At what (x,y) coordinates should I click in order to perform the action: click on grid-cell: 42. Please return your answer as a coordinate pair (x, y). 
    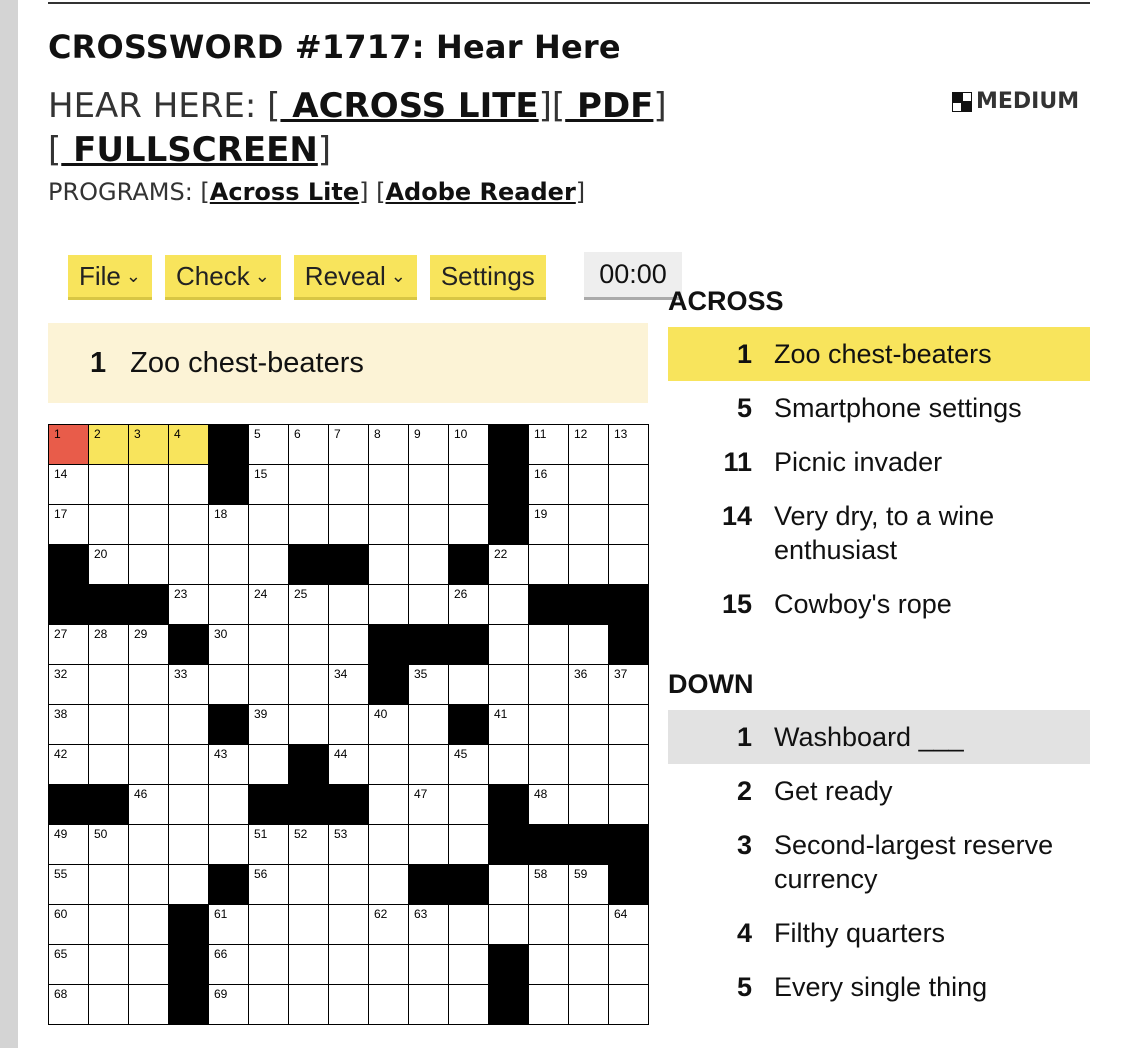
    Looking at the image, I should click on (68, 764).